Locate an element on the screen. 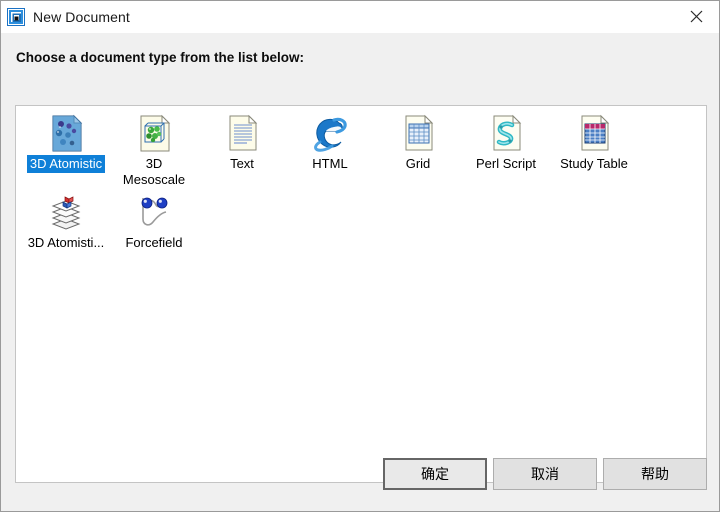  list-item-label: Grid is located at coordinates (418, 163).